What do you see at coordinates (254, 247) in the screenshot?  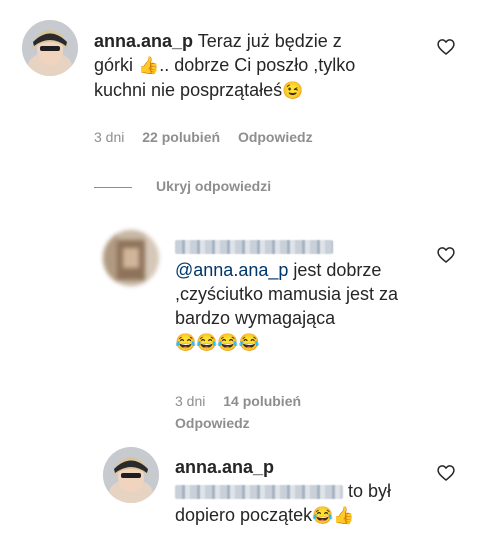 I see `blurred-username` at bounding box center [254, 247].